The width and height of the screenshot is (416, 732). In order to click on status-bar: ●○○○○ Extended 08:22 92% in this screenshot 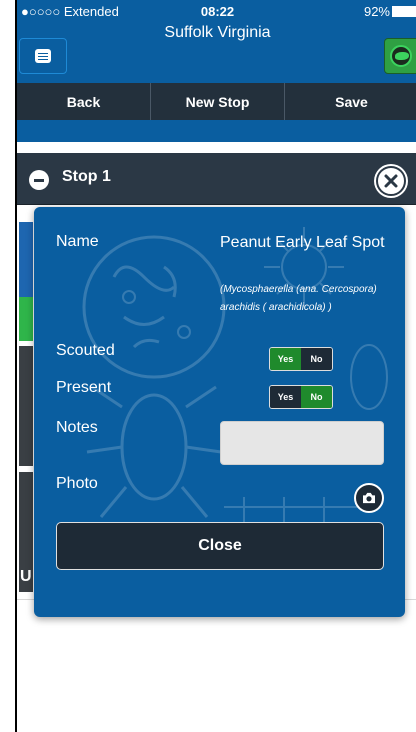, I will do `click(216, 11)`.